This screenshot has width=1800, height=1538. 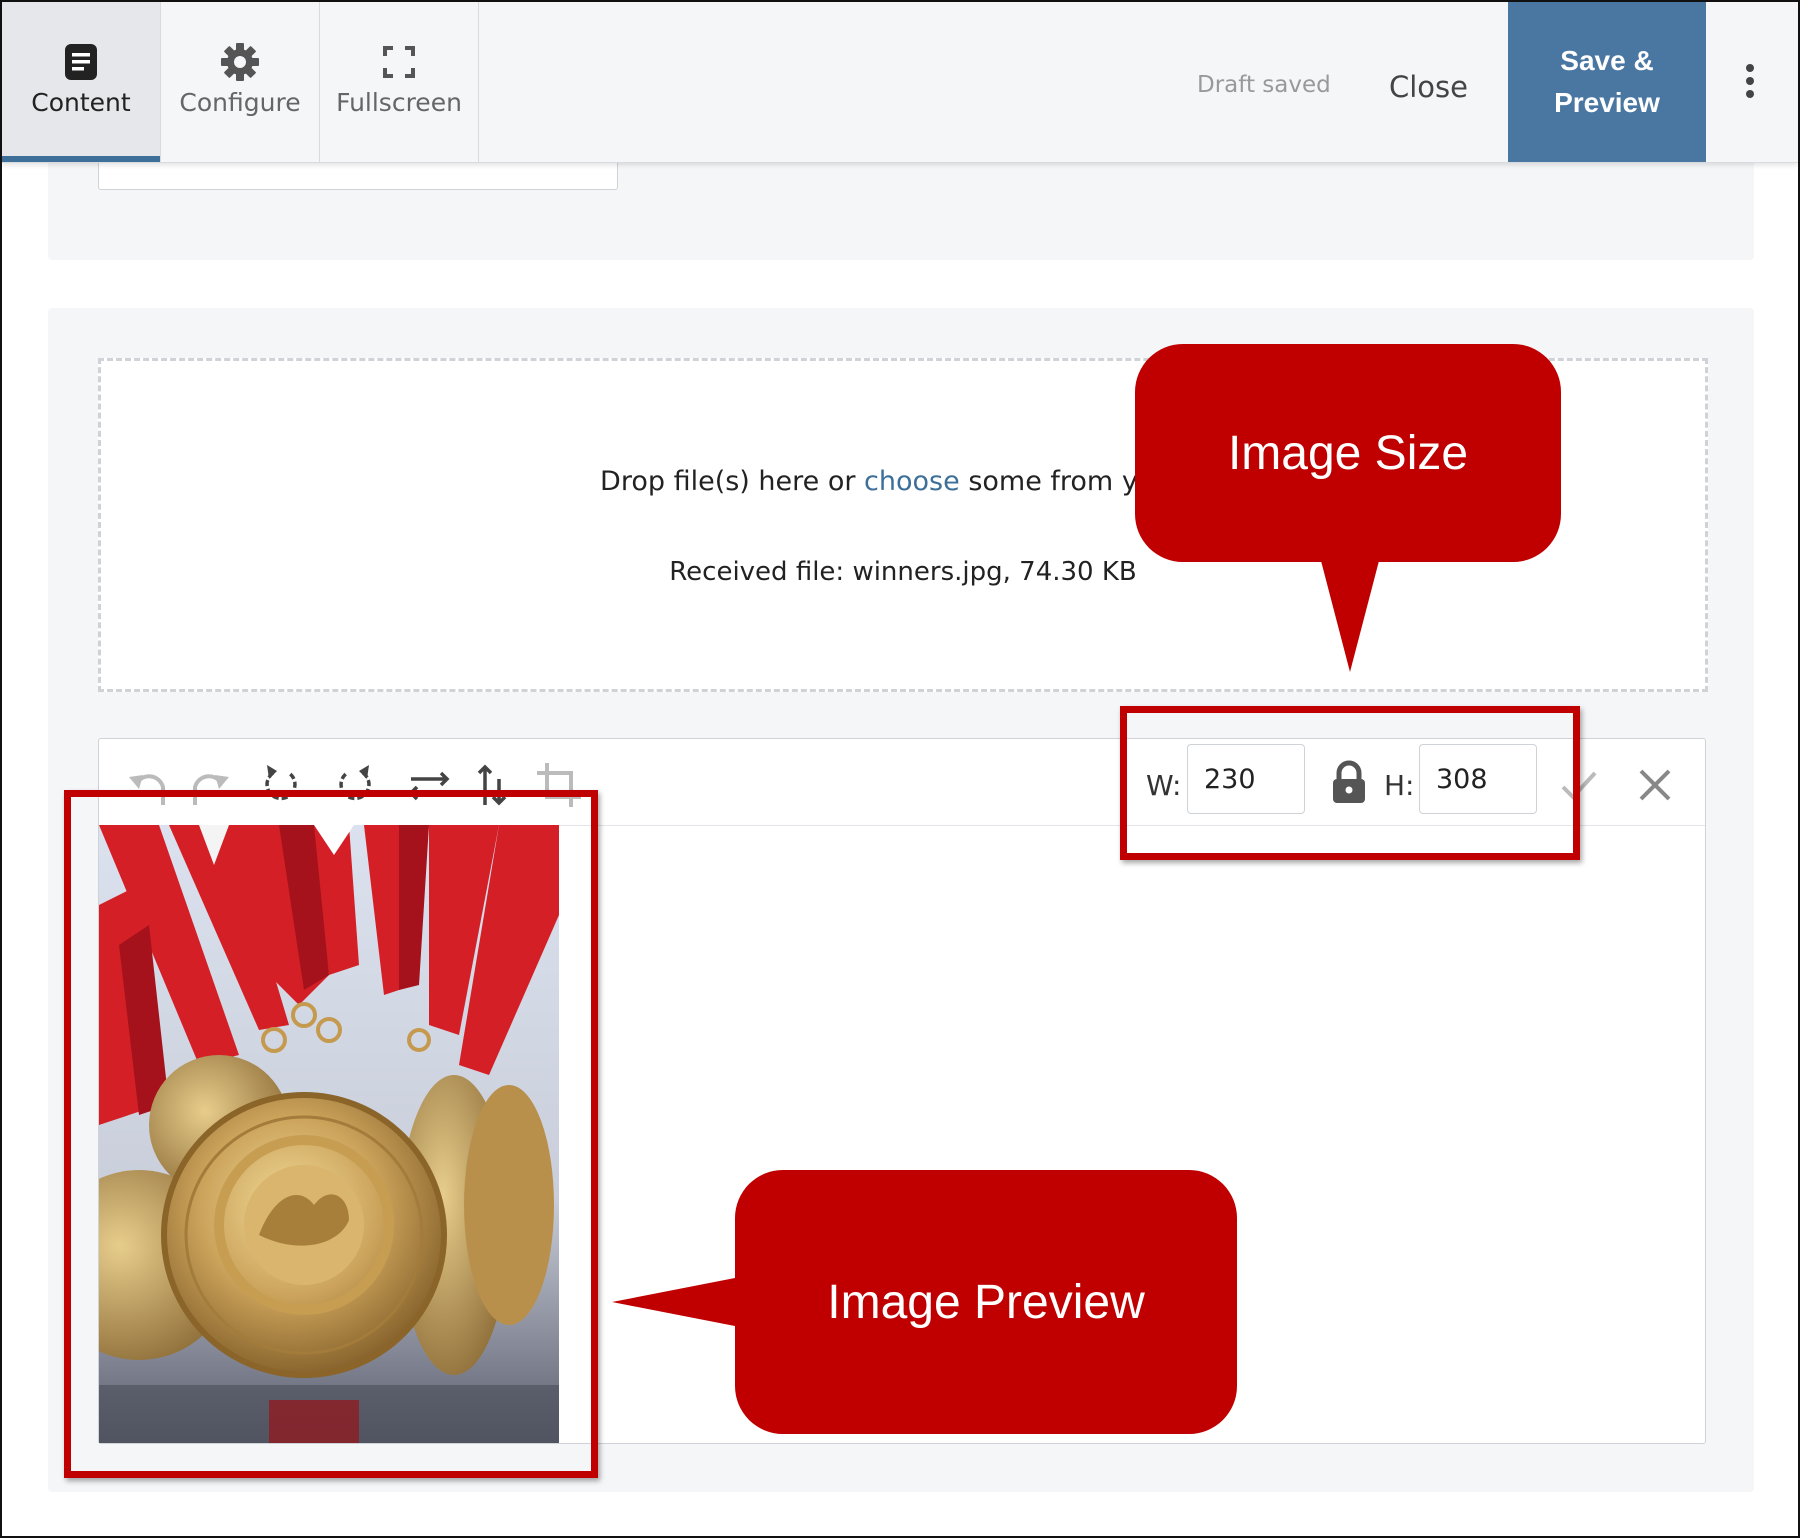 I want to click on image-preview-callout: Image Preview, so click(x=986, y=1302).